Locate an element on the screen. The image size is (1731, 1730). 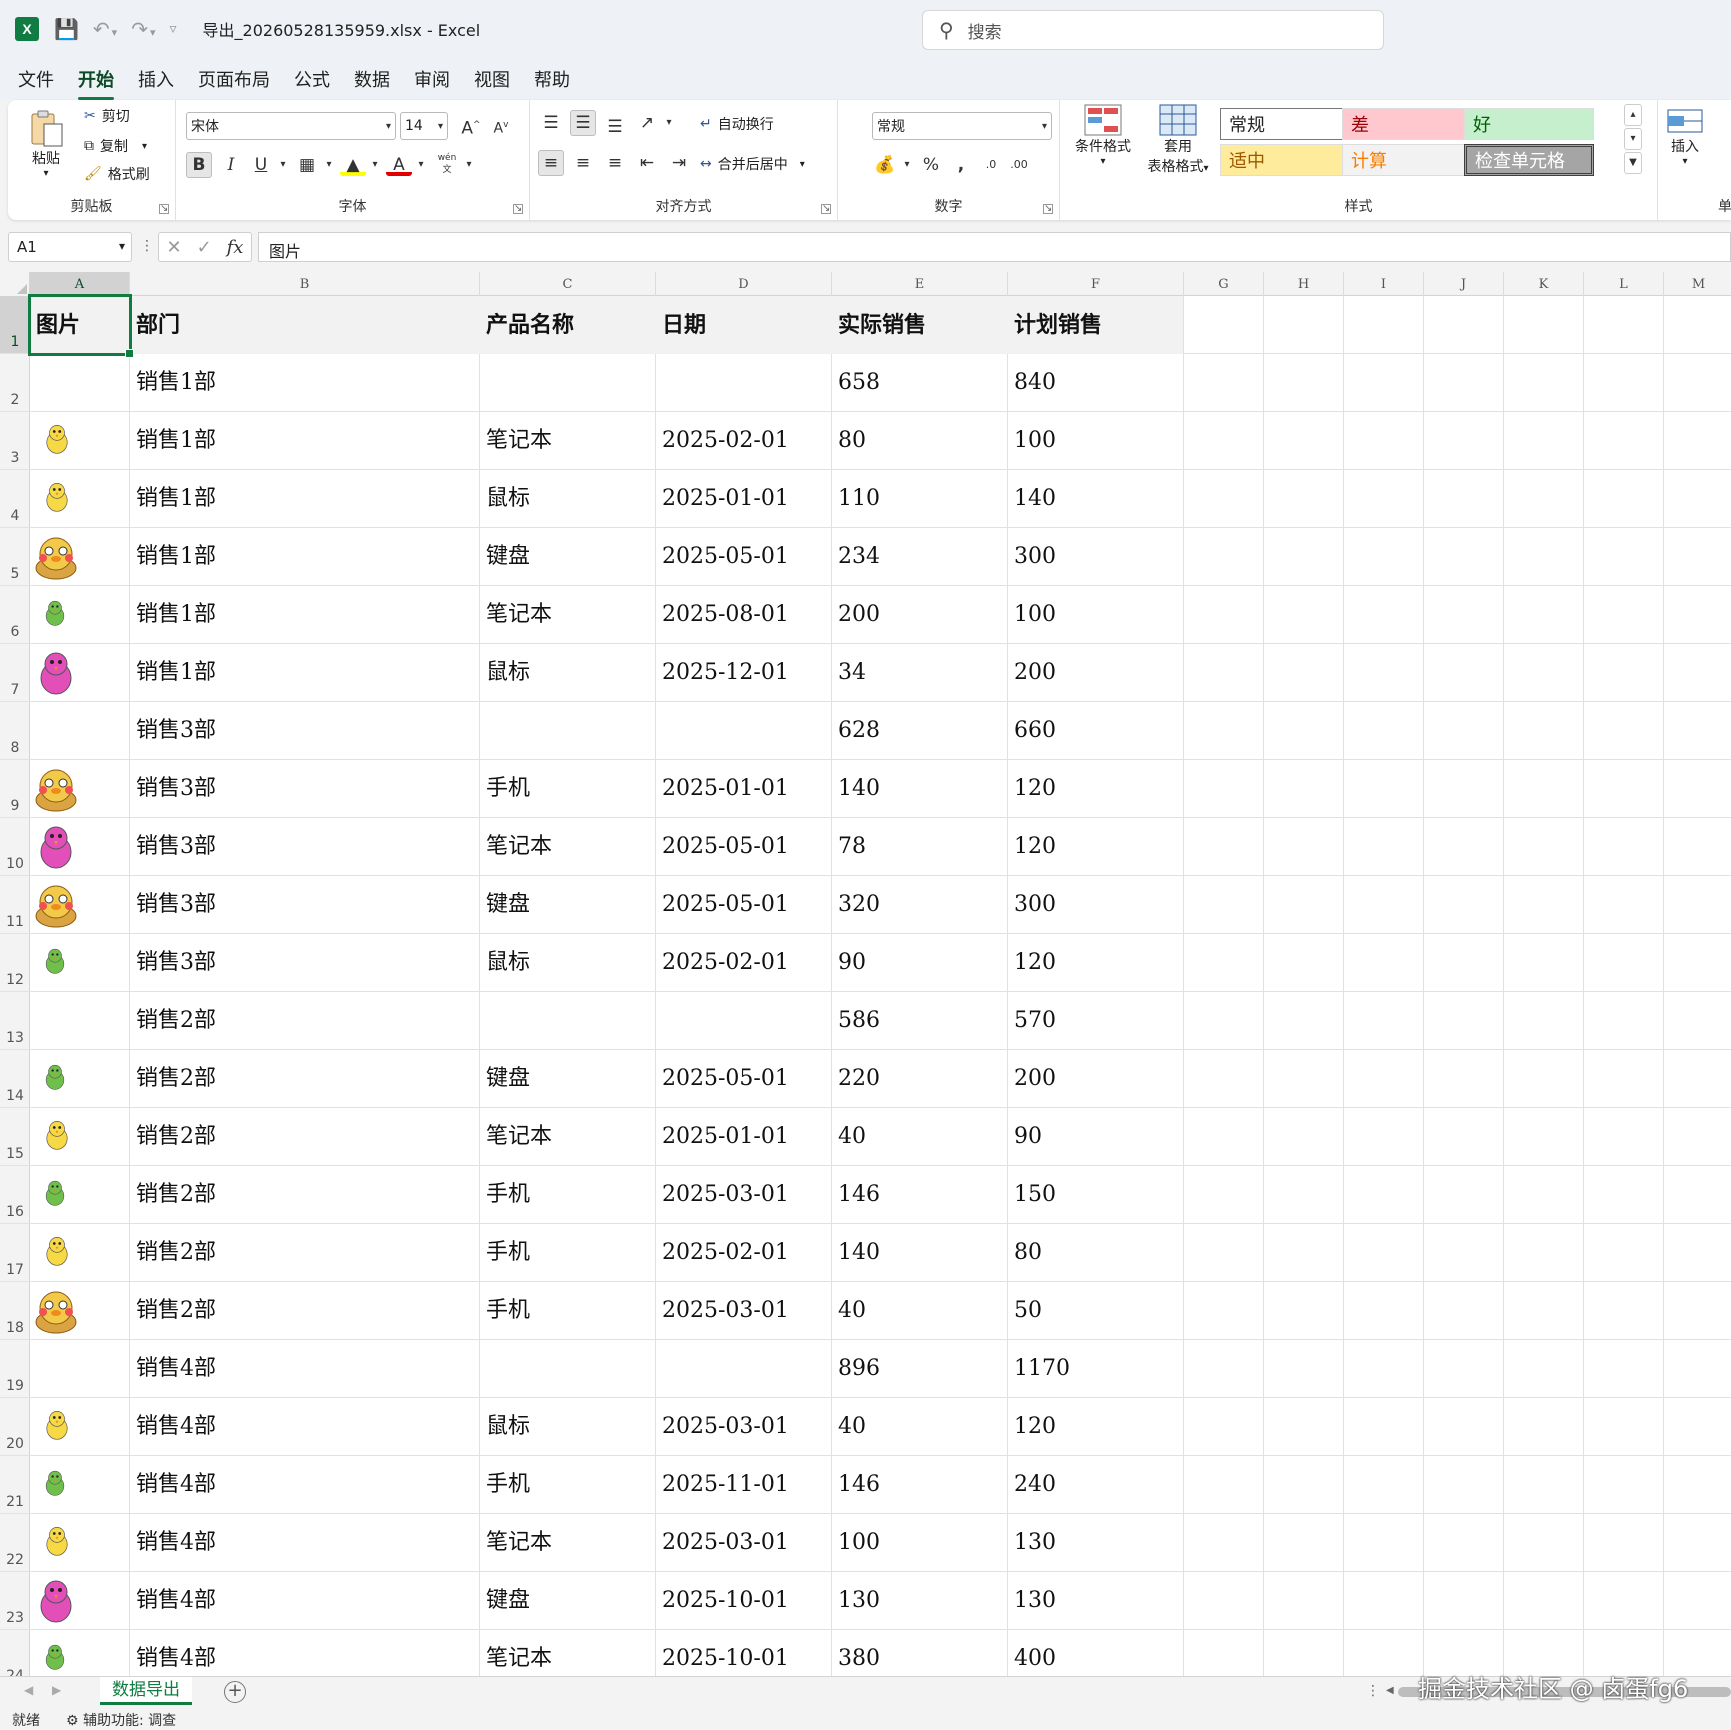
bold-button: B is located at coordinates (199, 165).